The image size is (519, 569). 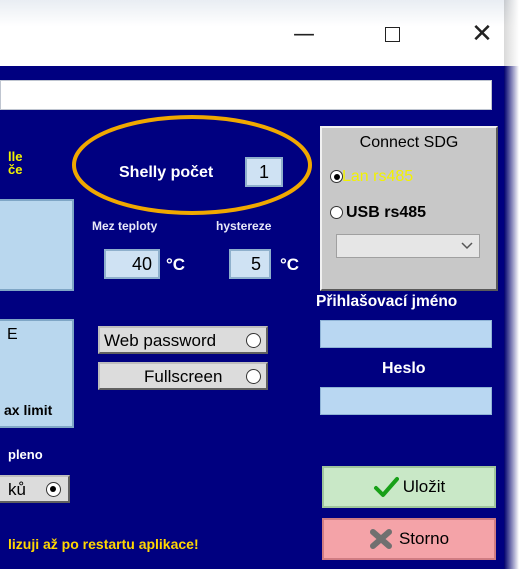 What do you see at coordinates (176, 264) in the screenshot?
I see `mez-unit: °C` at bounding box center [176, 264].